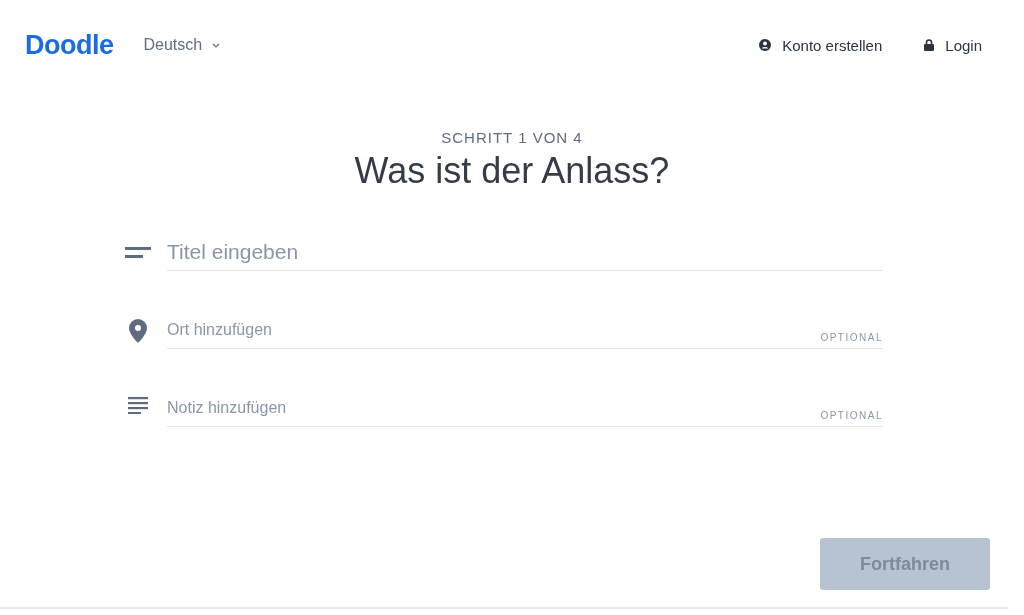 The height and width of the screenshot is (615, 1024). I want to click on step-label: SCHRITT 1 VON 4, so click(512, 137).